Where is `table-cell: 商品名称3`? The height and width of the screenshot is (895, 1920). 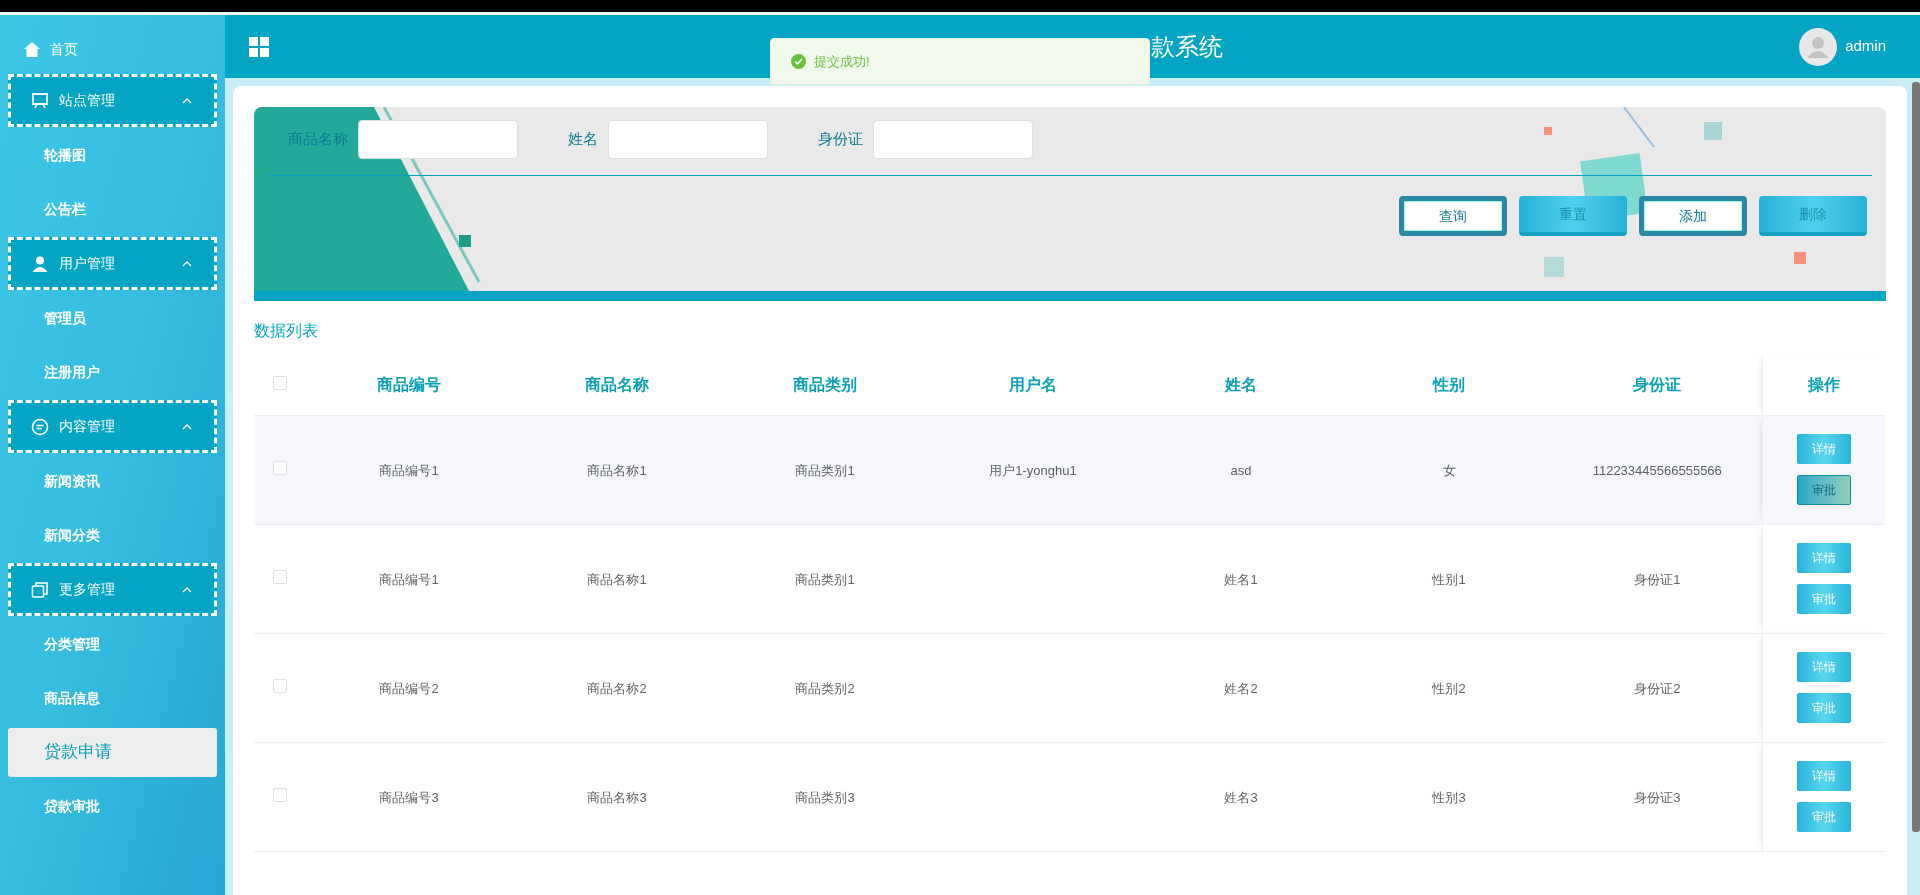 table-cell: 商品名称3 is located at coordinates (617, 797).